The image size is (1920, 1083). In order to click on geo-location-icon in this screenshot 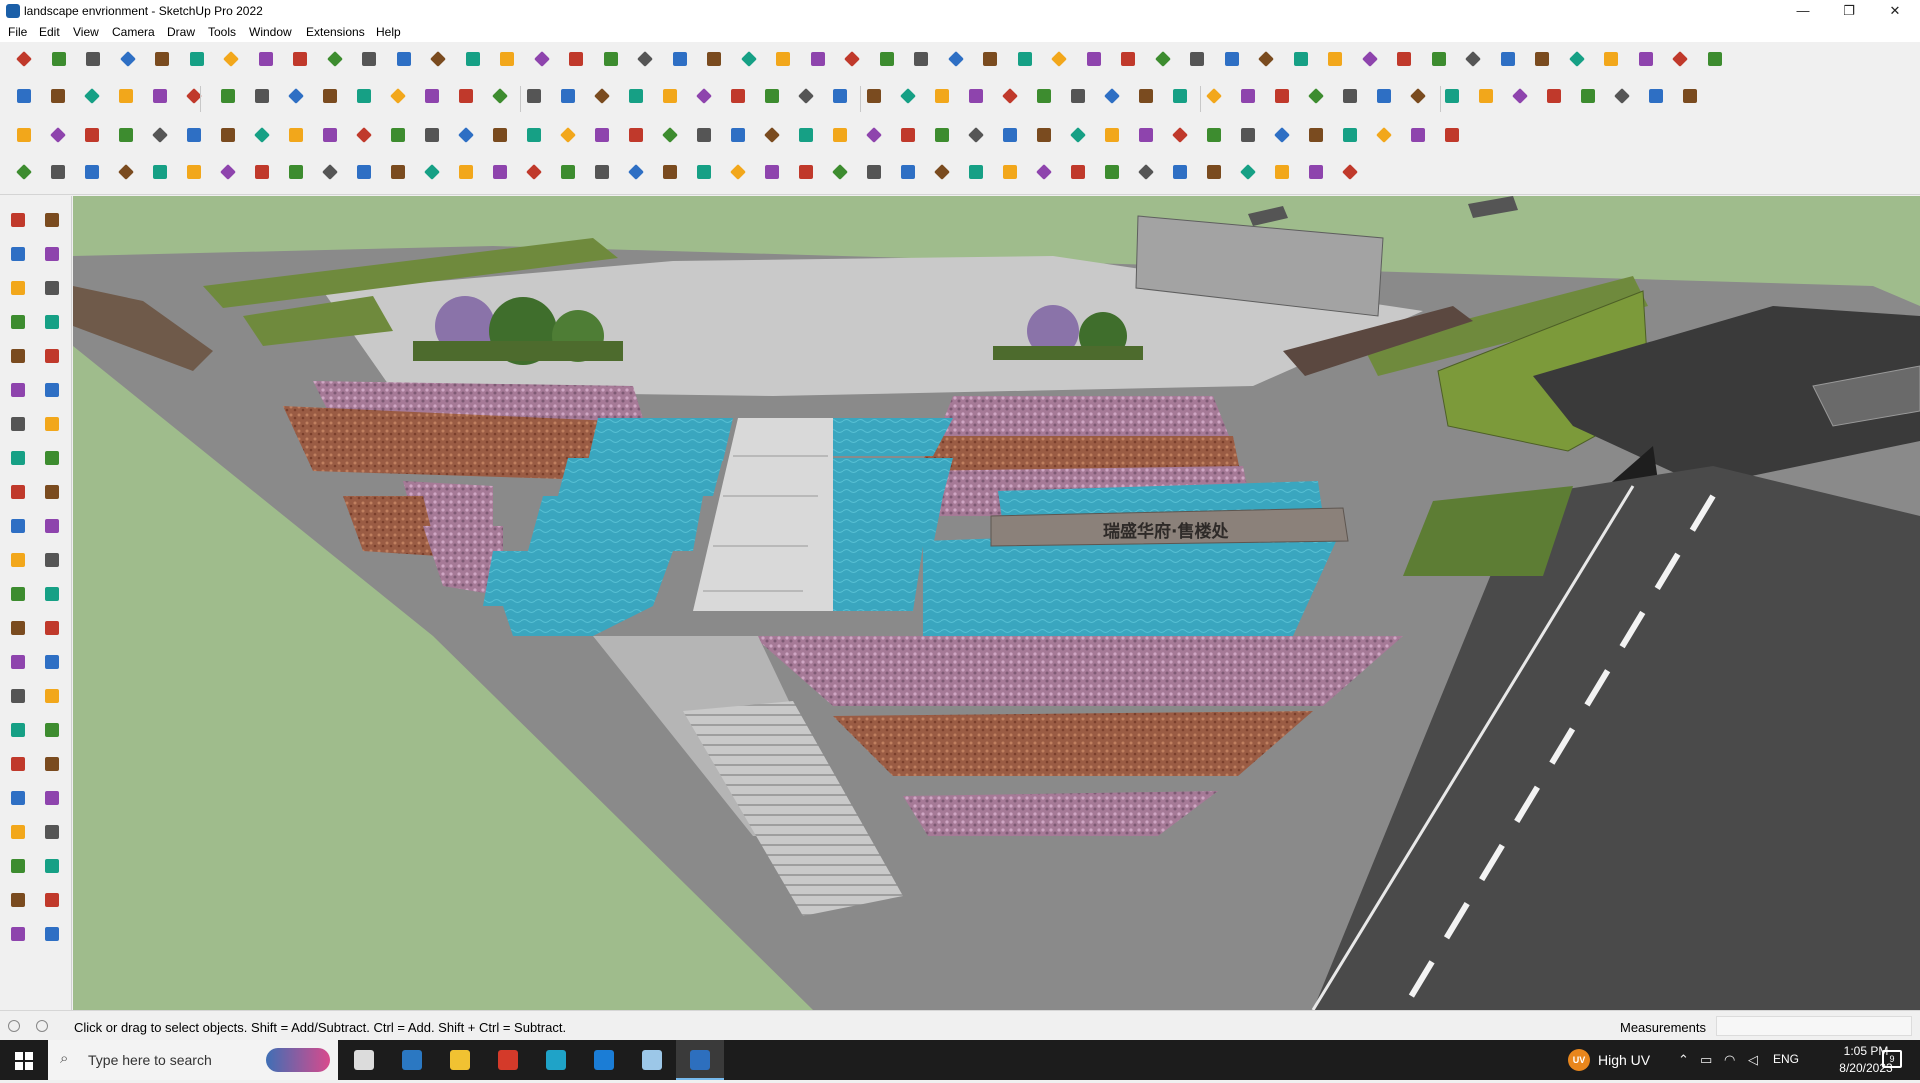, I will do `click(14, 1026)`.